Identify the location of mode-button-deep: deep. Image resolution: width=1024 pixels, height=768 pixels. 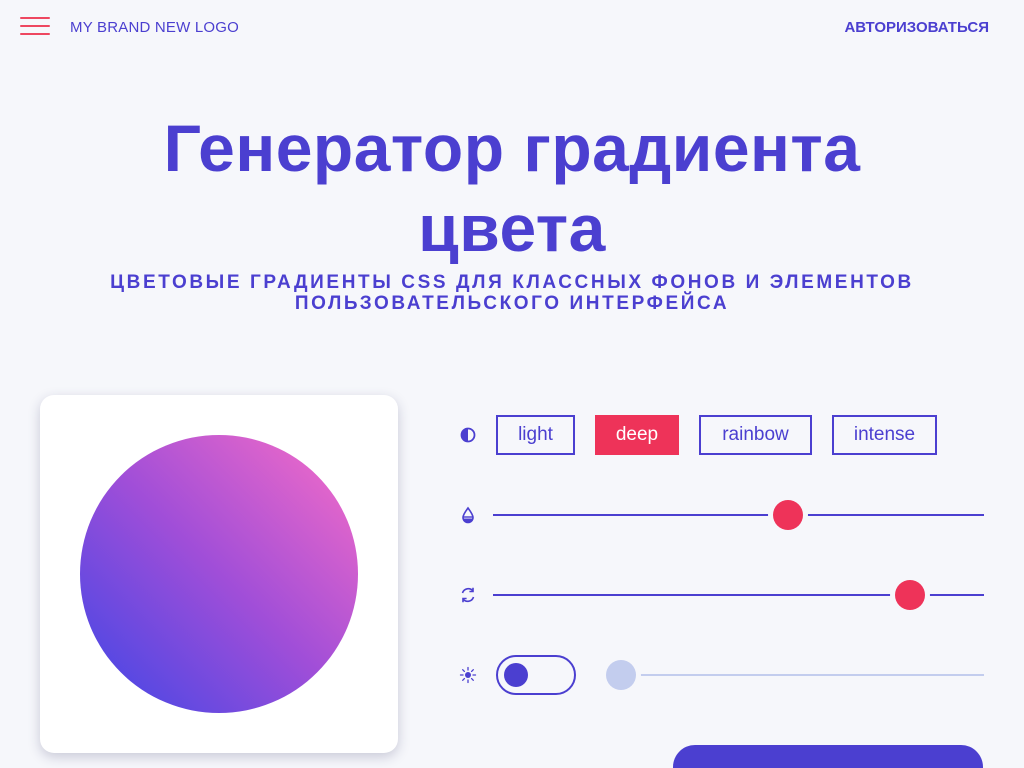
(637, 435).